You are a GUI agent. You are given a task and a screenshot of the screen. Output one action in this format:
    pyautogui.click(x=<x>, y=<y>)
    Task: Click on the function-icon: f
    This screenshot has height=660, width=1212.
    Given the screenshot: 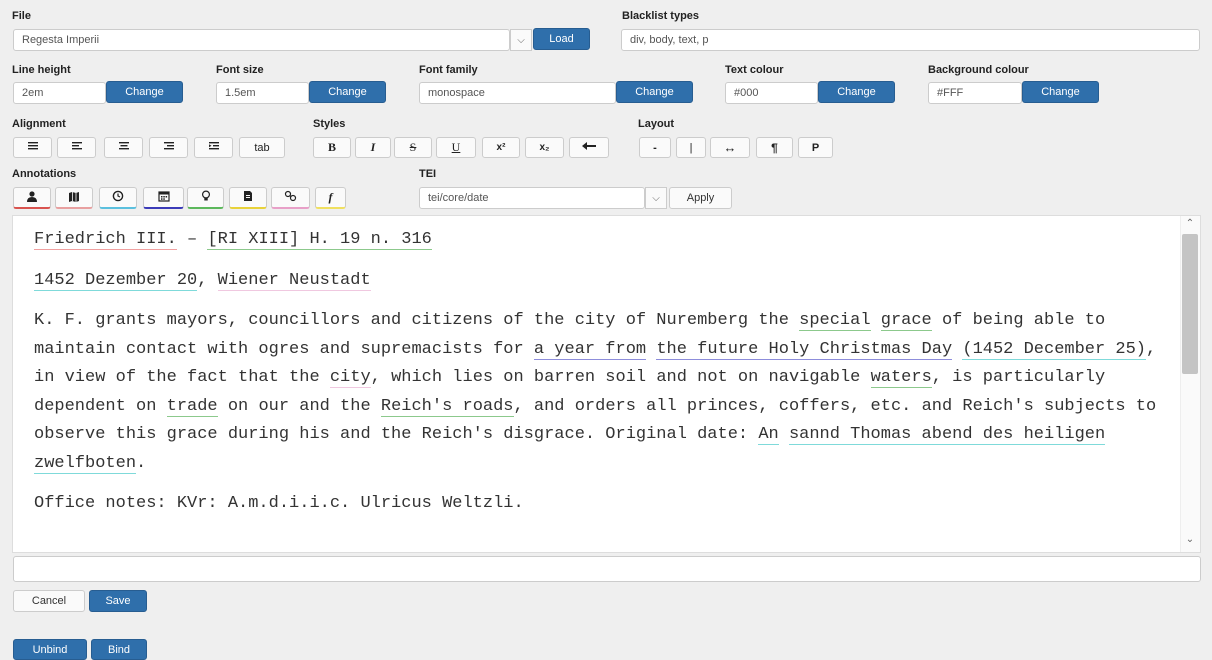 What is the action you would take?
    pyautogui.click(x=330, y=197)
    